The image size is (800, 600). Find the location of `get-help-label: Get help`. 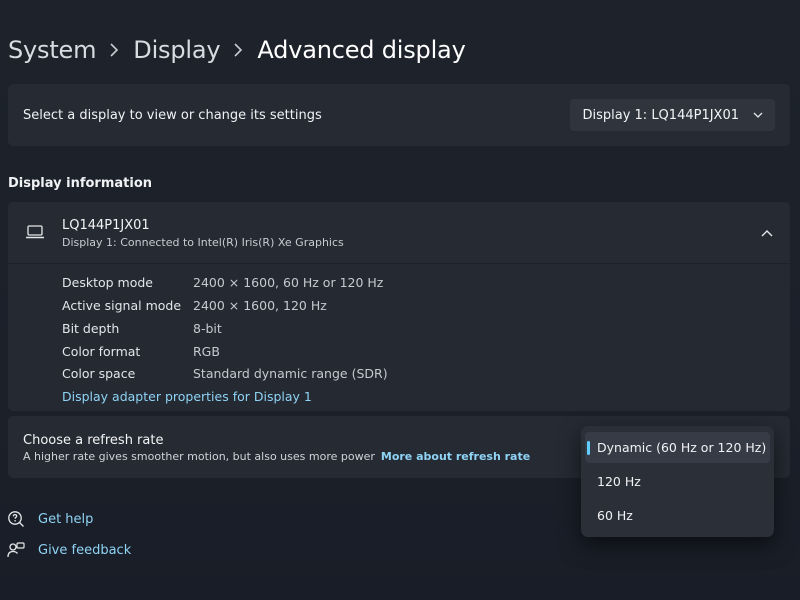

get-help-label: Get help is located at coordinates (66, 519).